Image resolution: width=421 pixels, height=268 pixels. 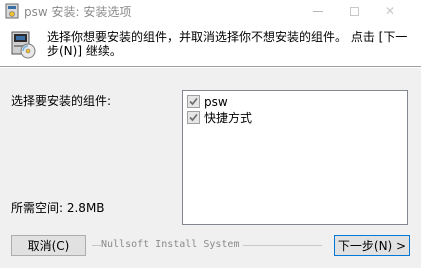 I want to click on cancel-button: 取消(C), so click(x=48, y=245).